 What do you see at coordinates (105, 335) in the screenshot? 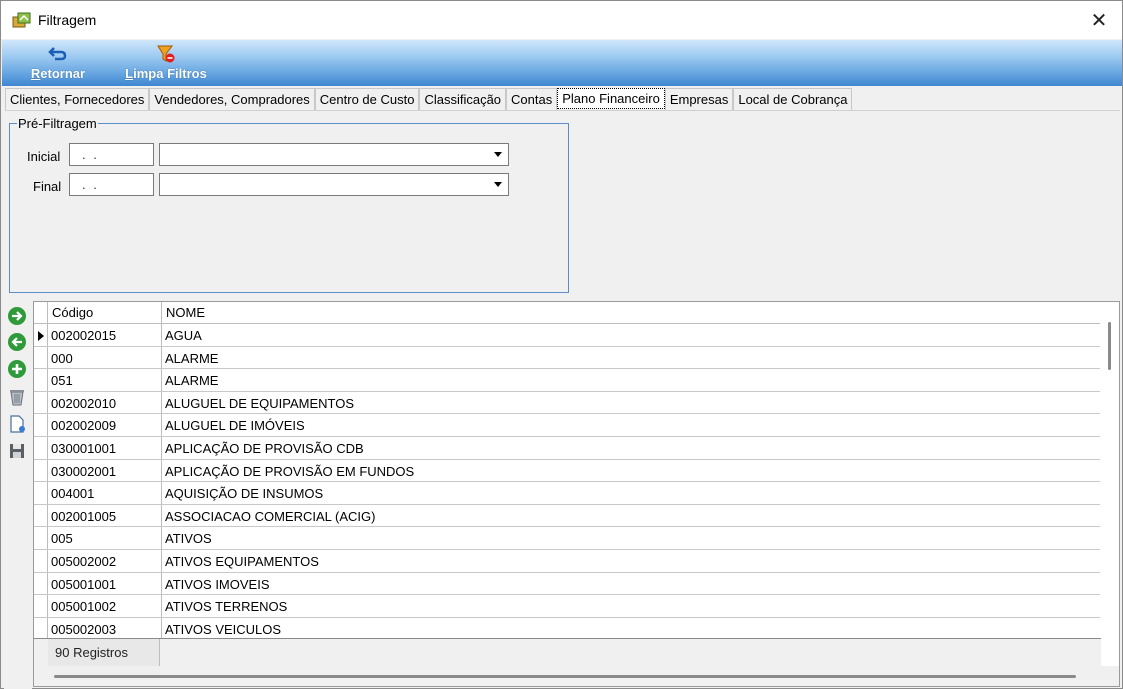
I see `cell-codigo: 002002015` at bounding box center [105, 335].